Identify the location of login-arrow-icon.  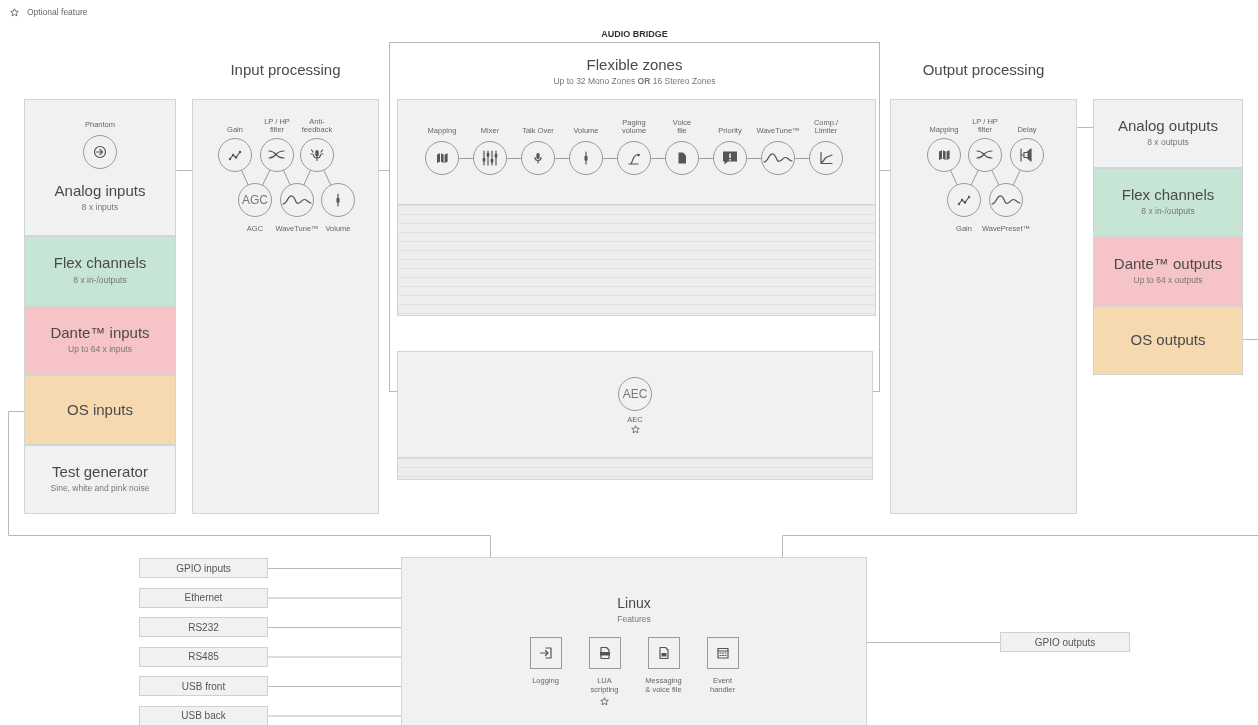
(545, 653).